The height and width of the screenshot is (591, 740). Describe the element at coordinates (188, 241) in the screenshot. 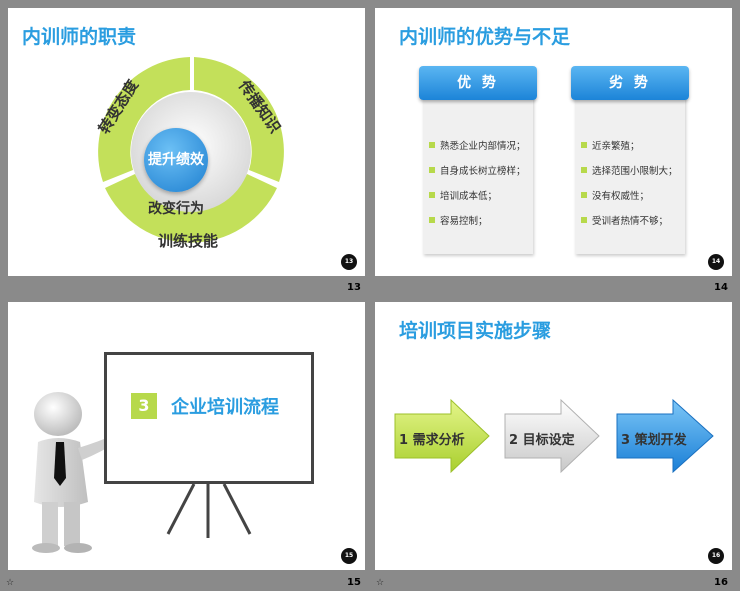

I see `ring-label-bottom: 训练技能` at that location.